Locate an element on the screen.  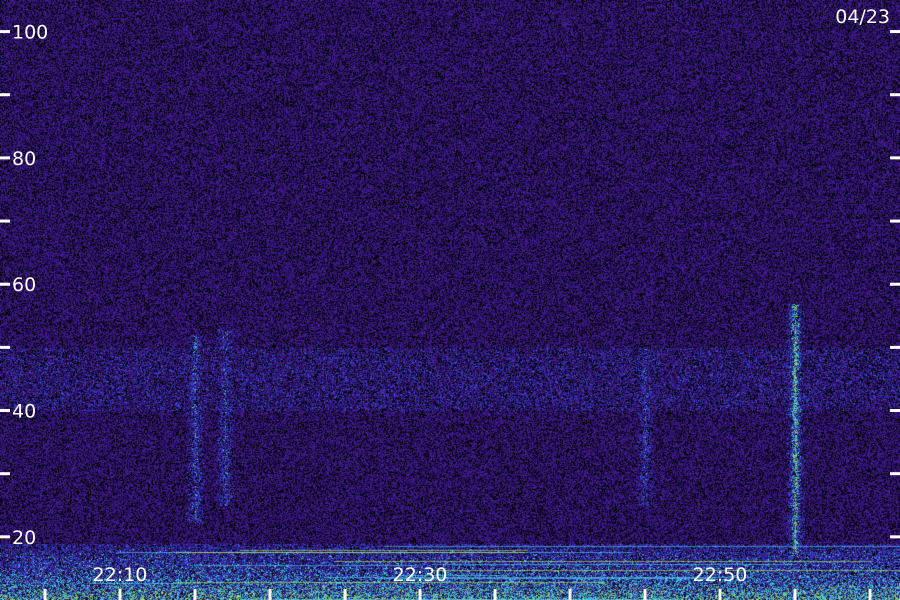
date-label: 04/23 is located at coordinates (862, 17).